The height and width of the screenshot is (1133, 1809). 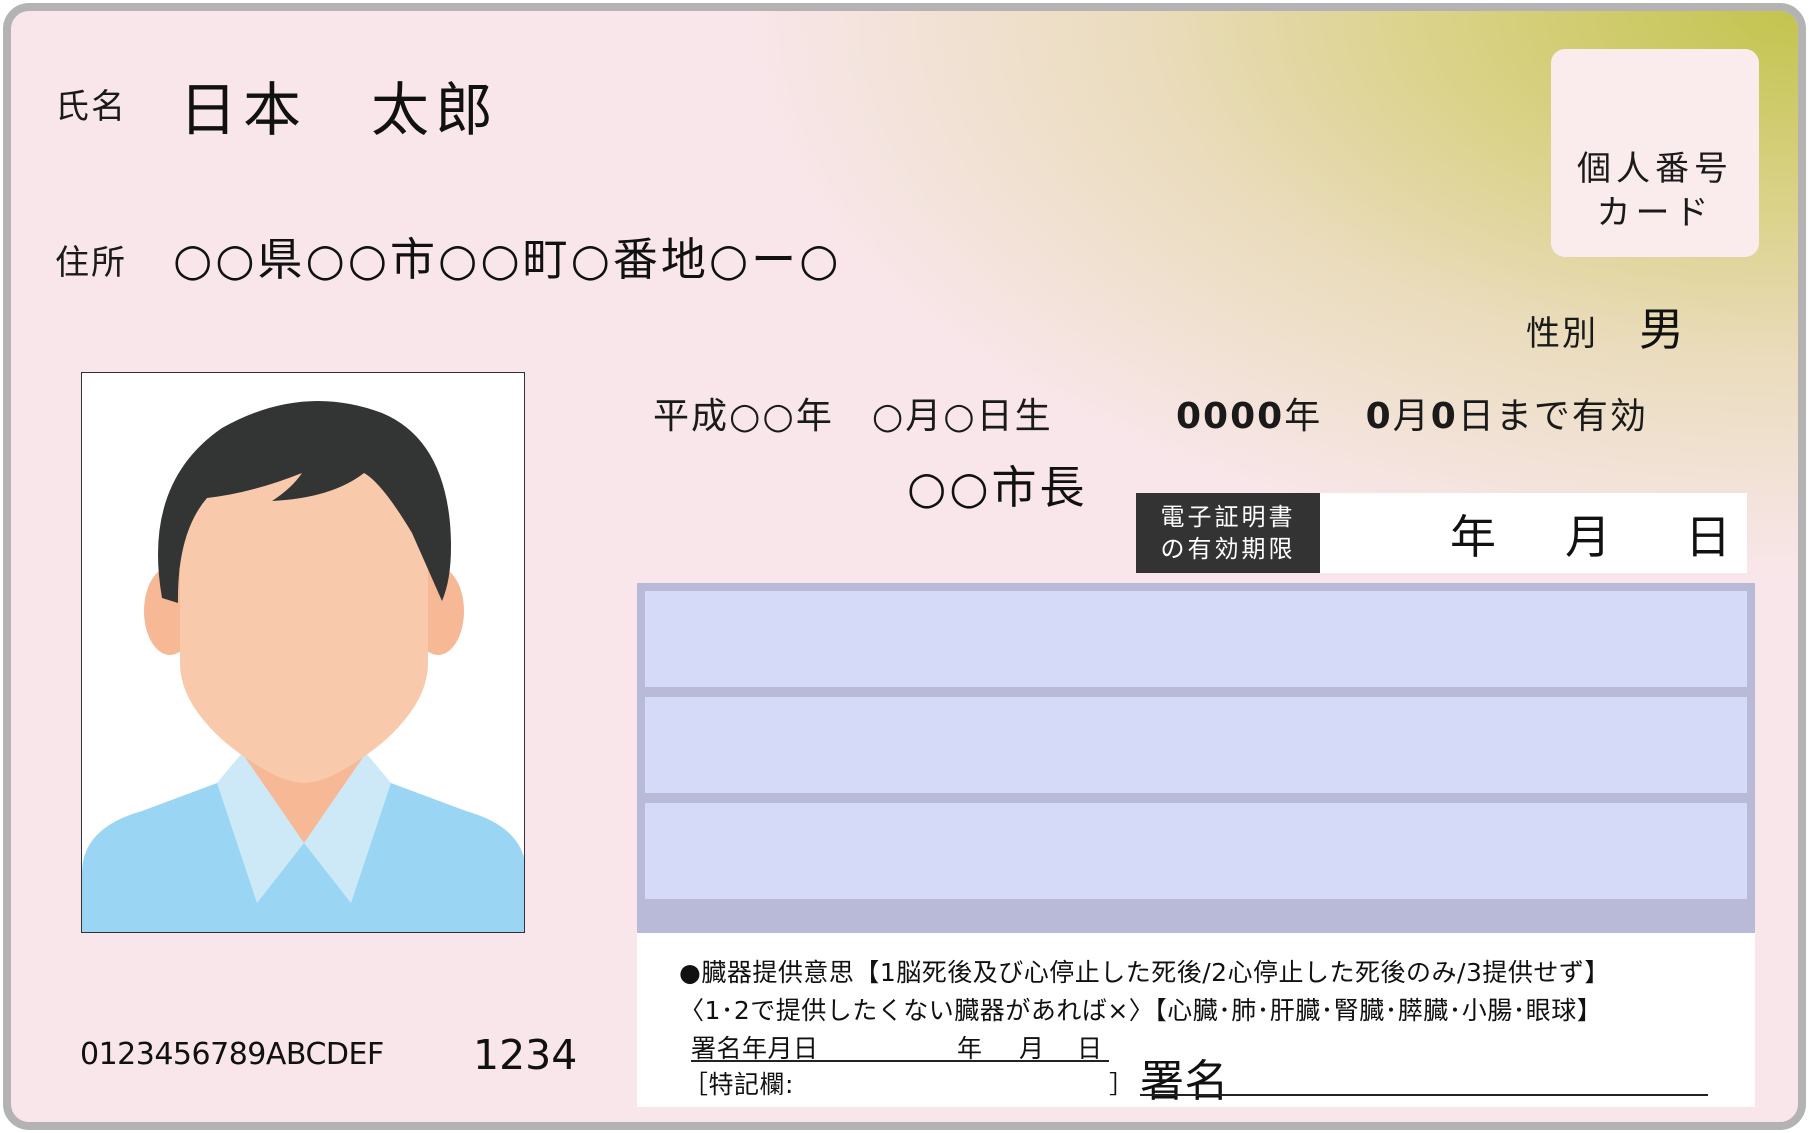 I want to click on name-label: 氏名, so click(x=91, y=107).